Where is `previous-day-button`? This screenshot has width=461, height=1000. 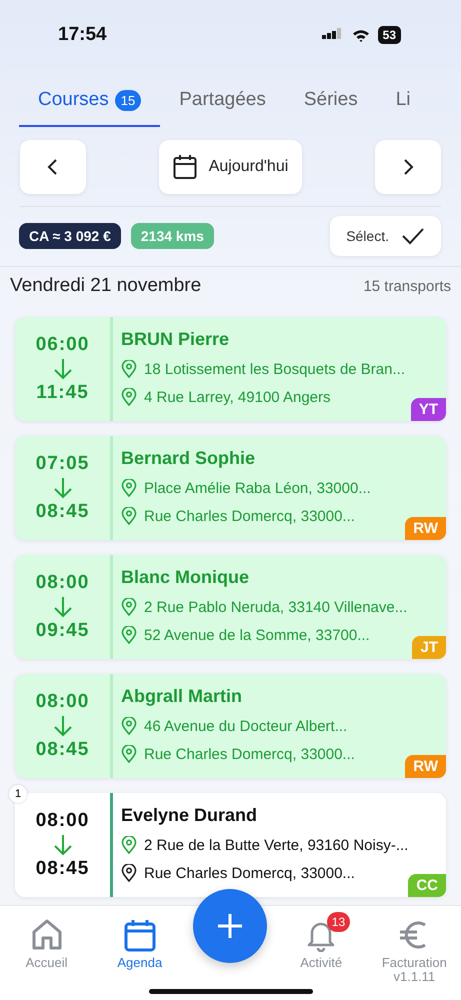 previous-day-button is located at coordinates (53, 167).